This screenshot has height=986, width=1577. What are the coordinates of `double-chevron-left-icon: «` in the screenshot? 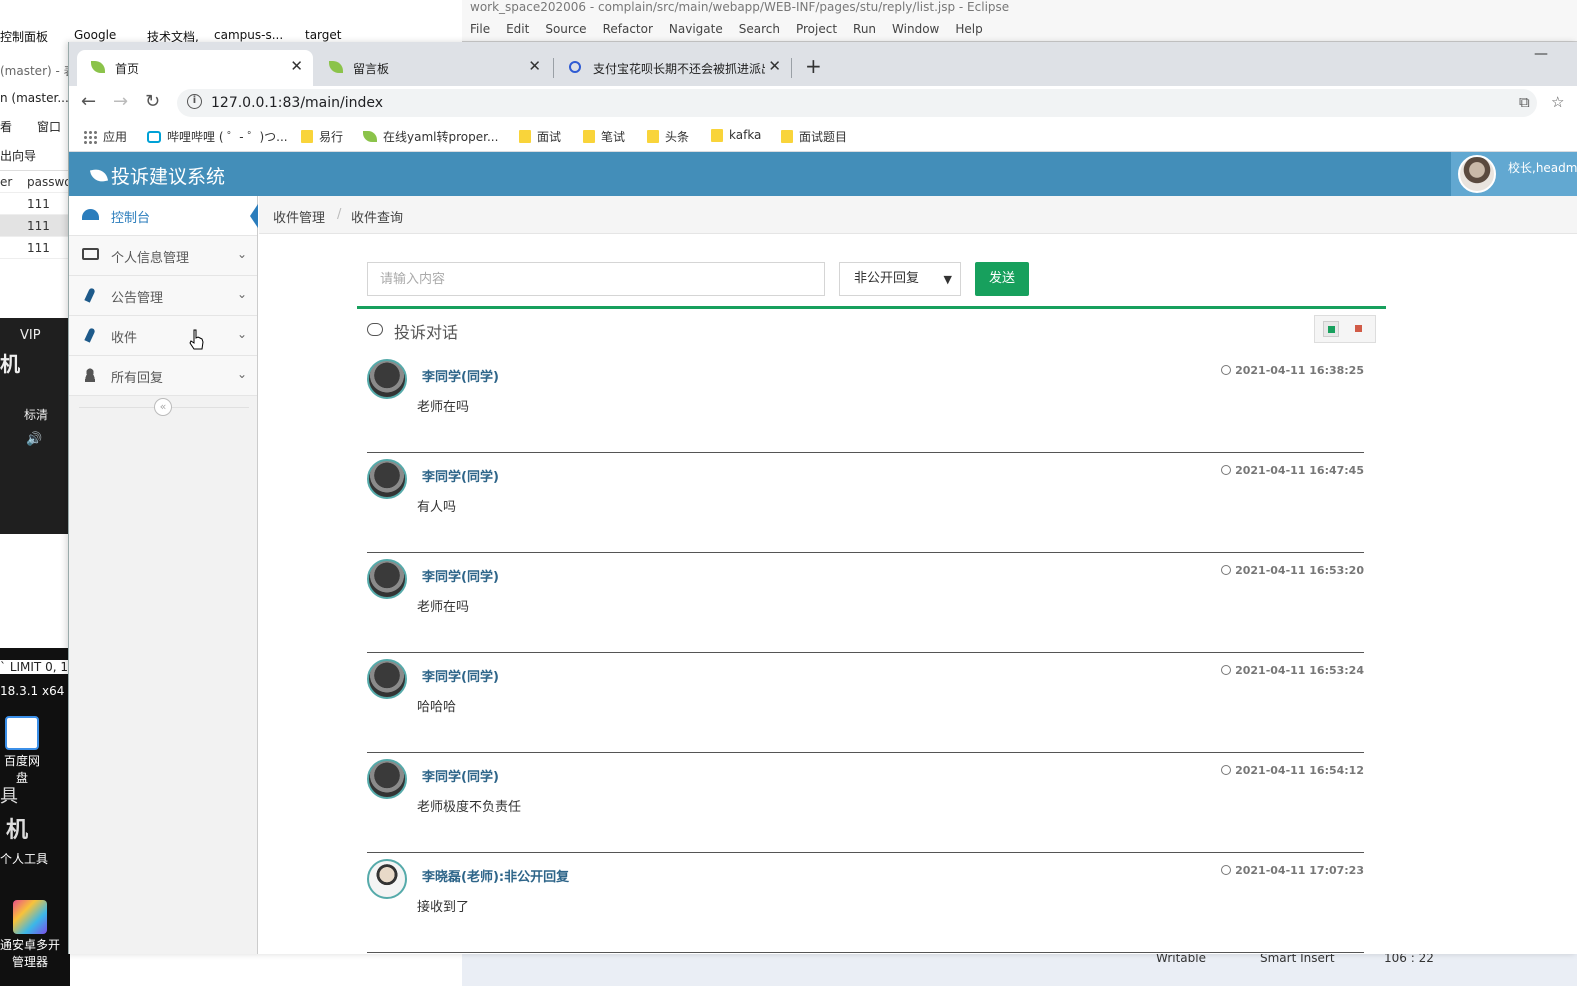 It's located at (163, 407).